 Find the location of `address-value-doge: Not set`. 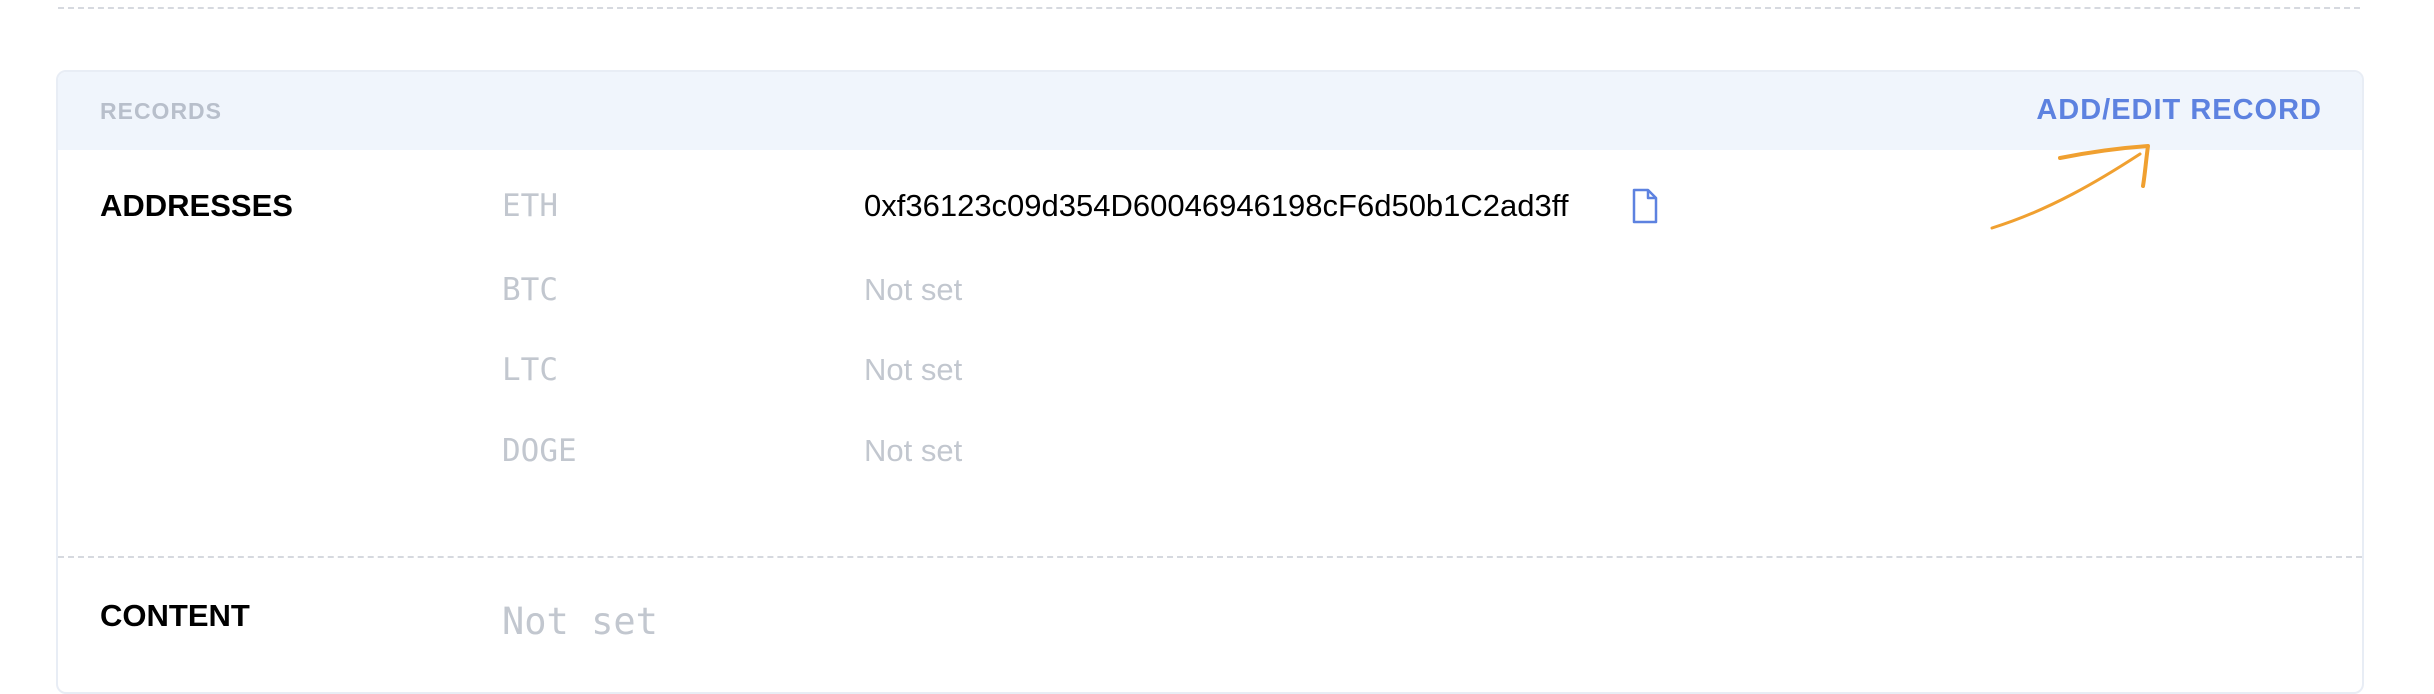

address-value-doge: Not set is located at coordinates (913, 450).